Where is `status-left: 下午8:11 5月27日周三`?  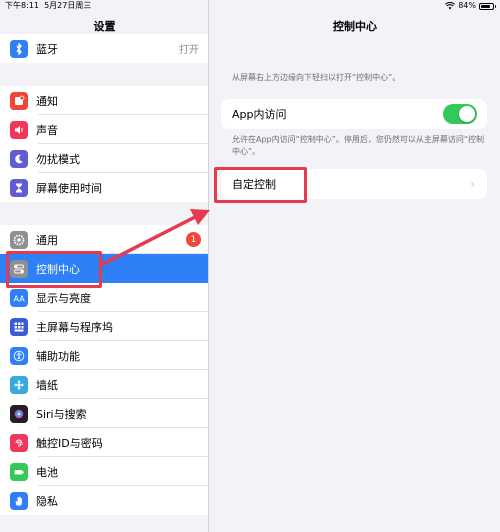
status-left: 下午8:11 5月27日周三 is located at coordinates (48, 6).